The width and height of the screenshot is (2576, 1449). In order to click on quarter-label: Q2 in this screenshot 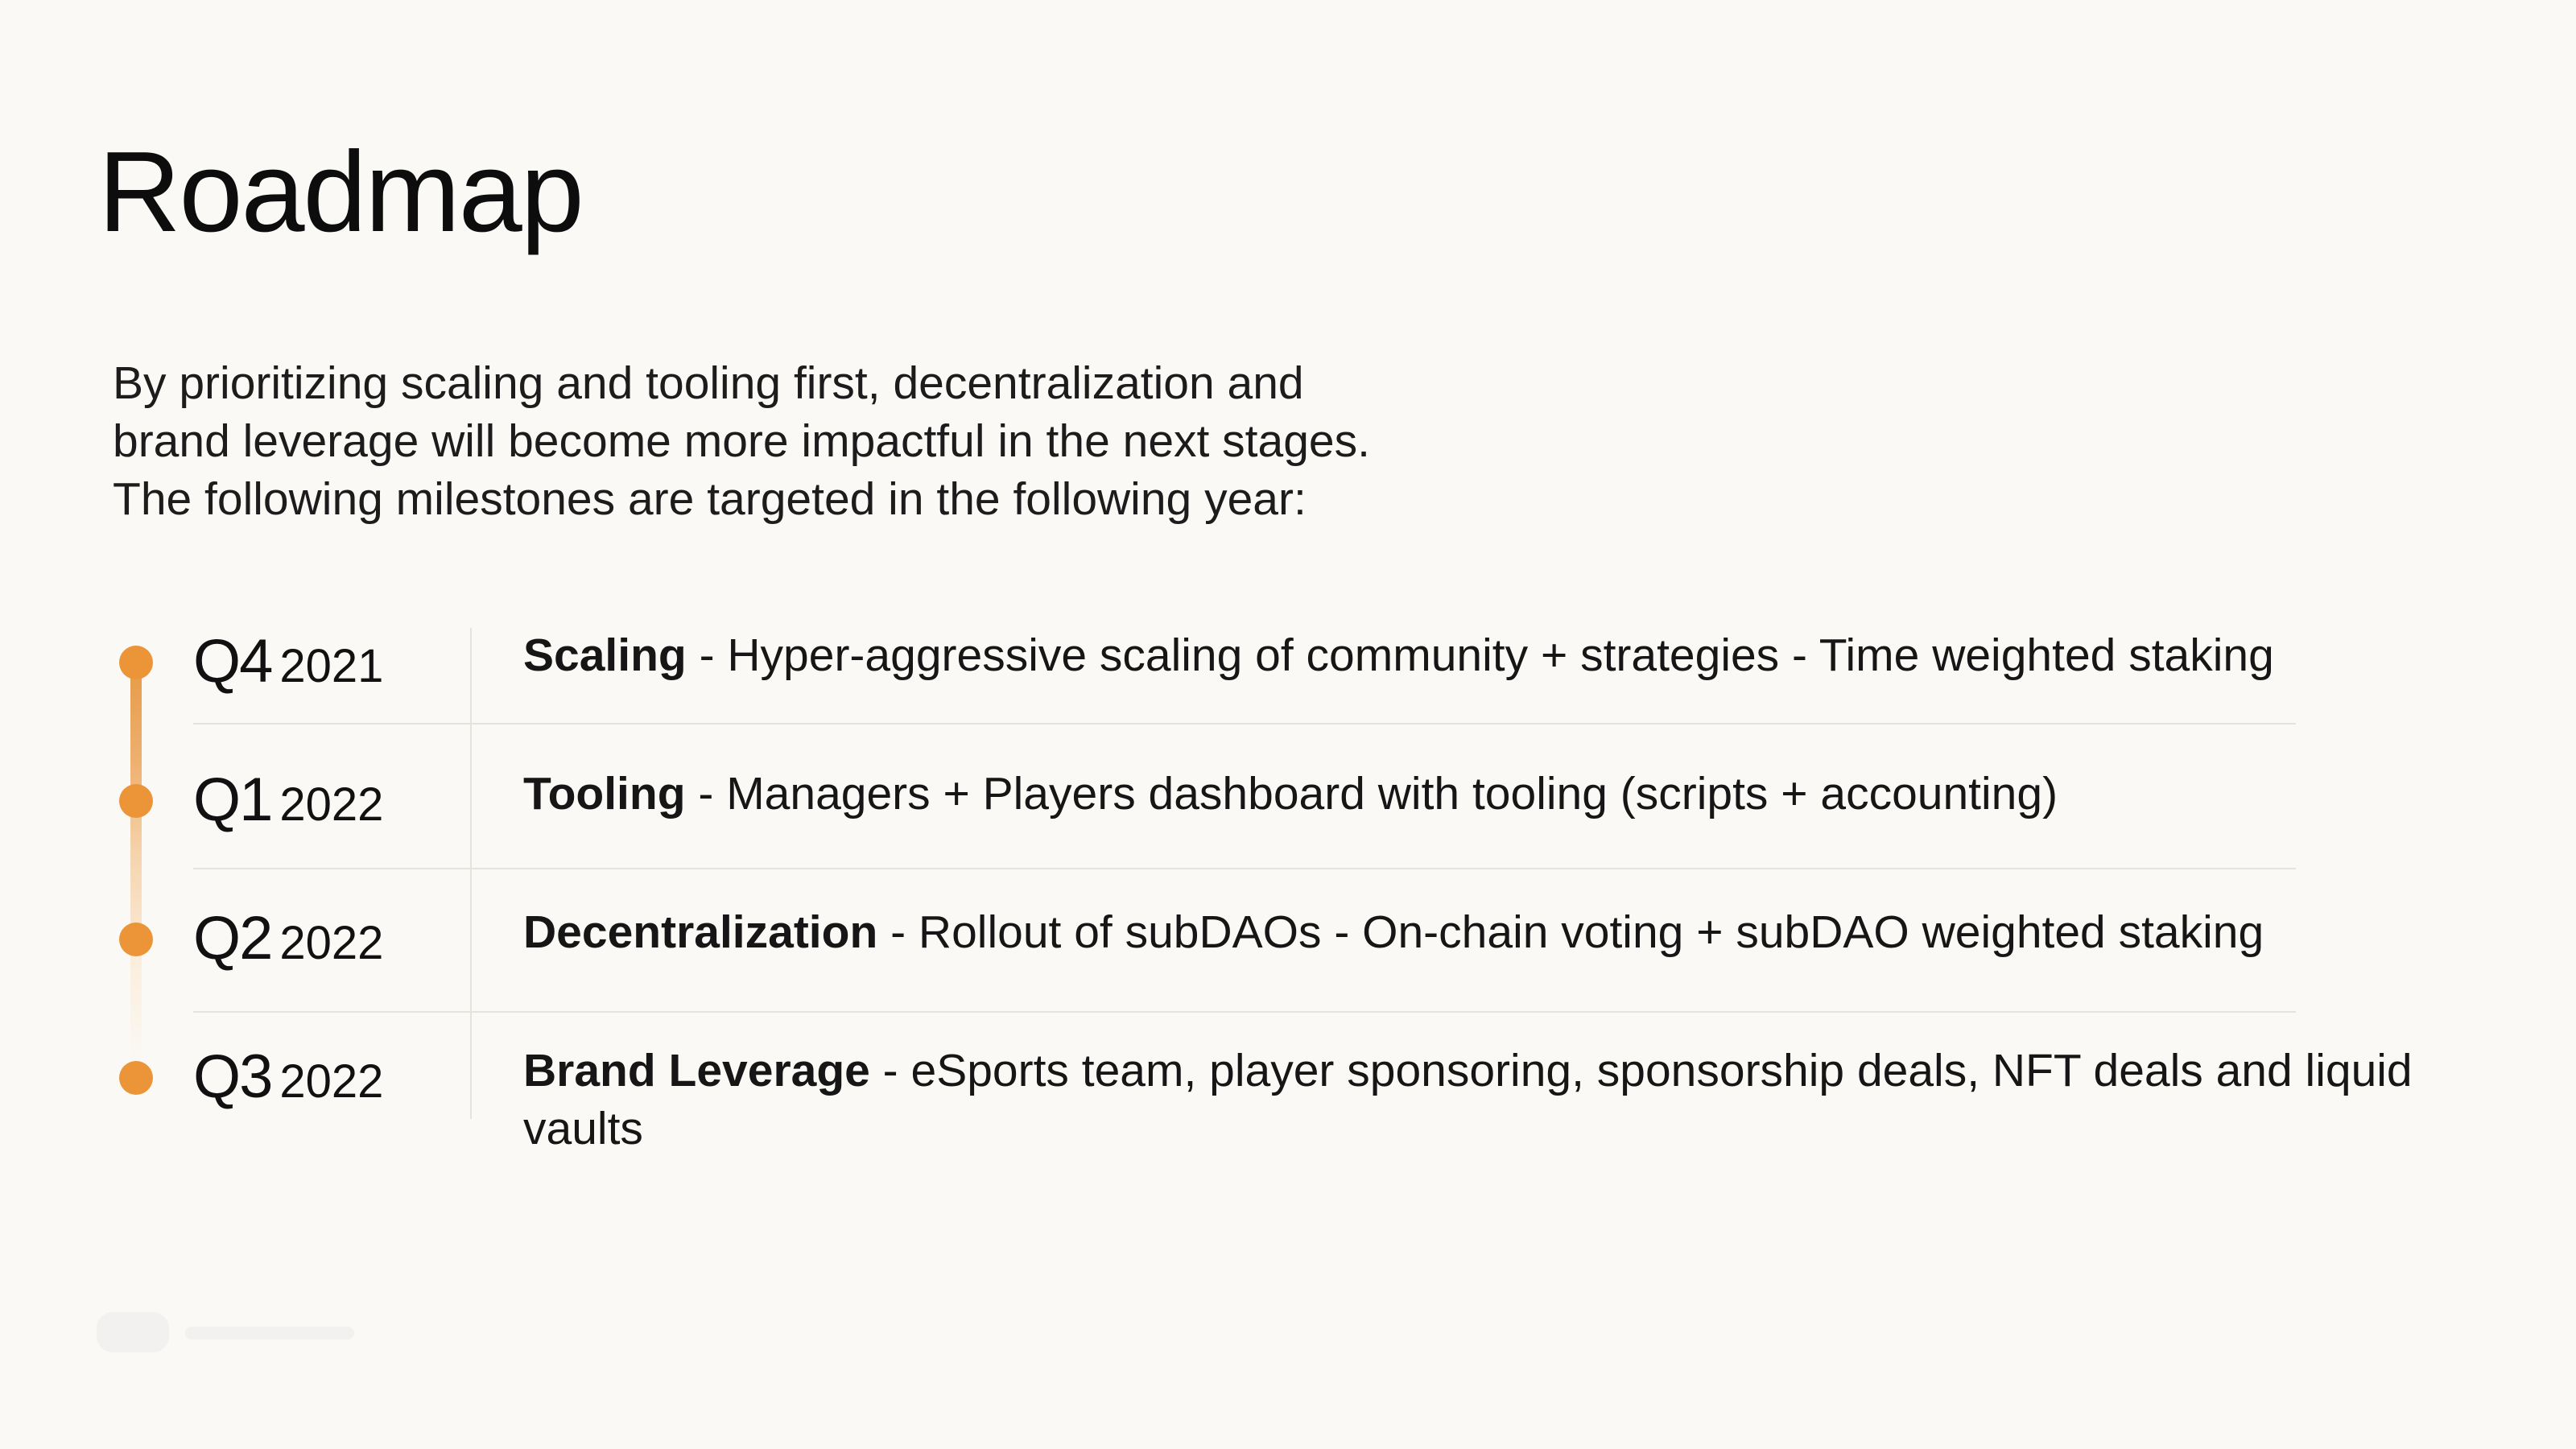, I will do `click(233, 938)`.